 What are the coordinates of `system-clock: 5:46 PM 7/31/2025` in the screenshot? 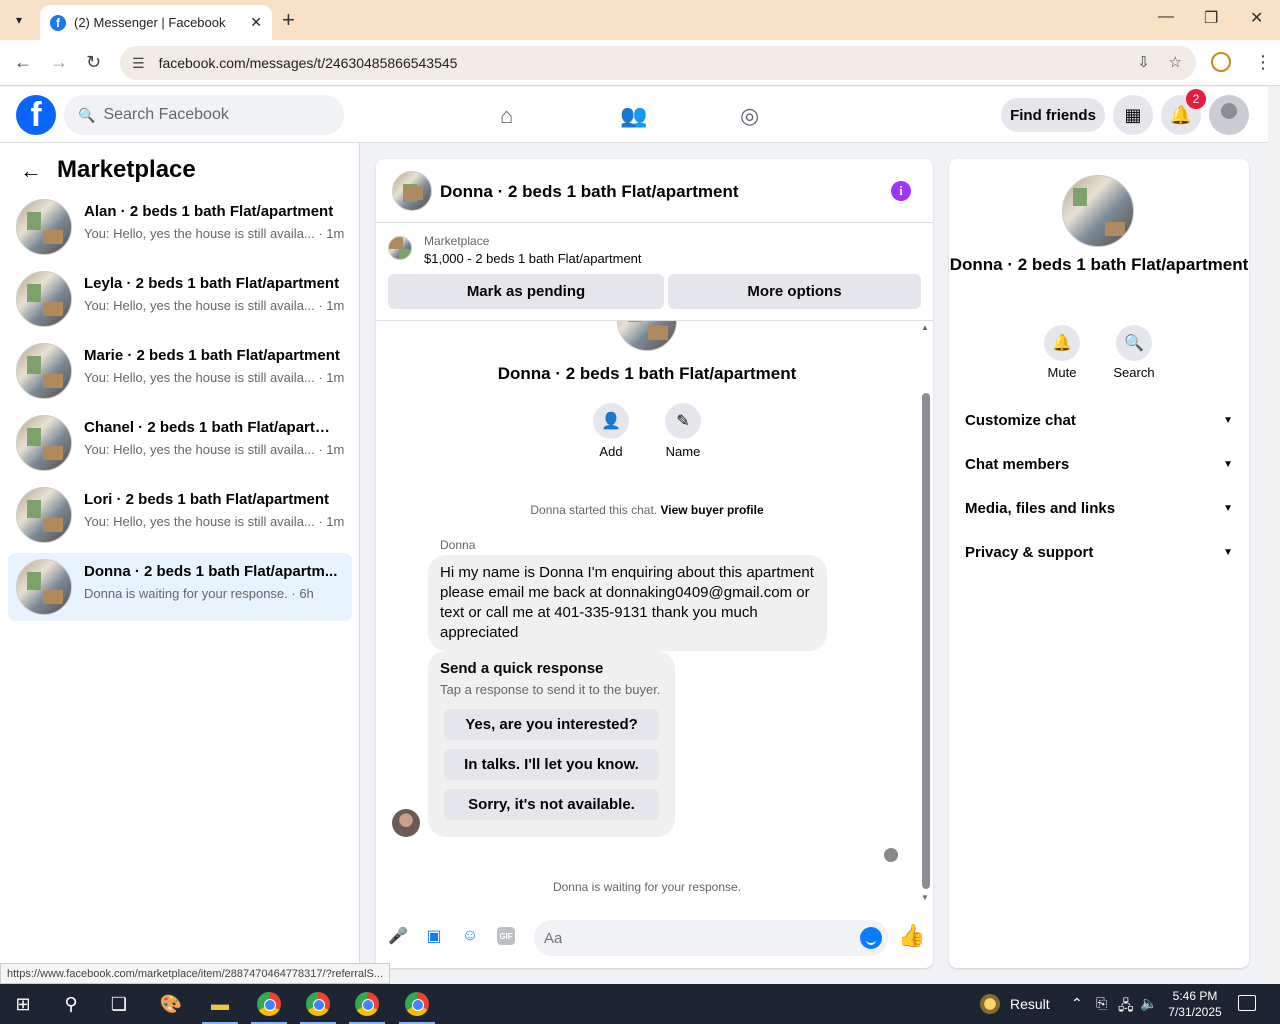 It's located at (1195, 1004).